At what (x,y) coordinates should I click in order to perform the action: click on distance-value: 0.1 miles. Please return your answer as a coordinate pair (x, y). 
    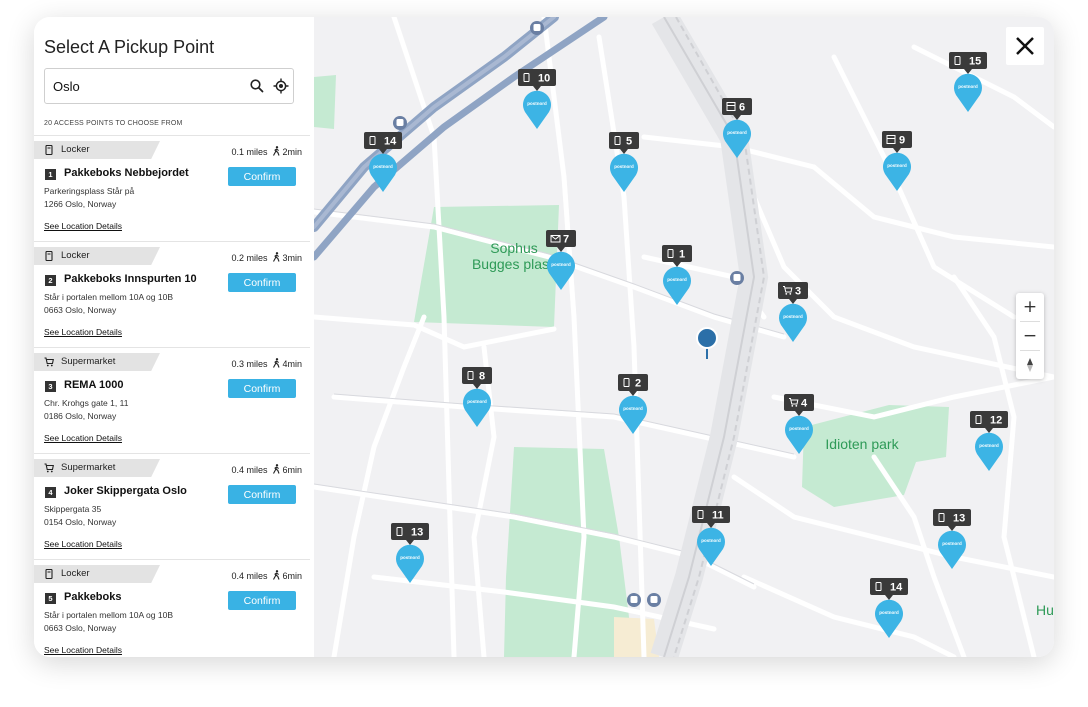
    Looking at the image, I should click on (249, 152).